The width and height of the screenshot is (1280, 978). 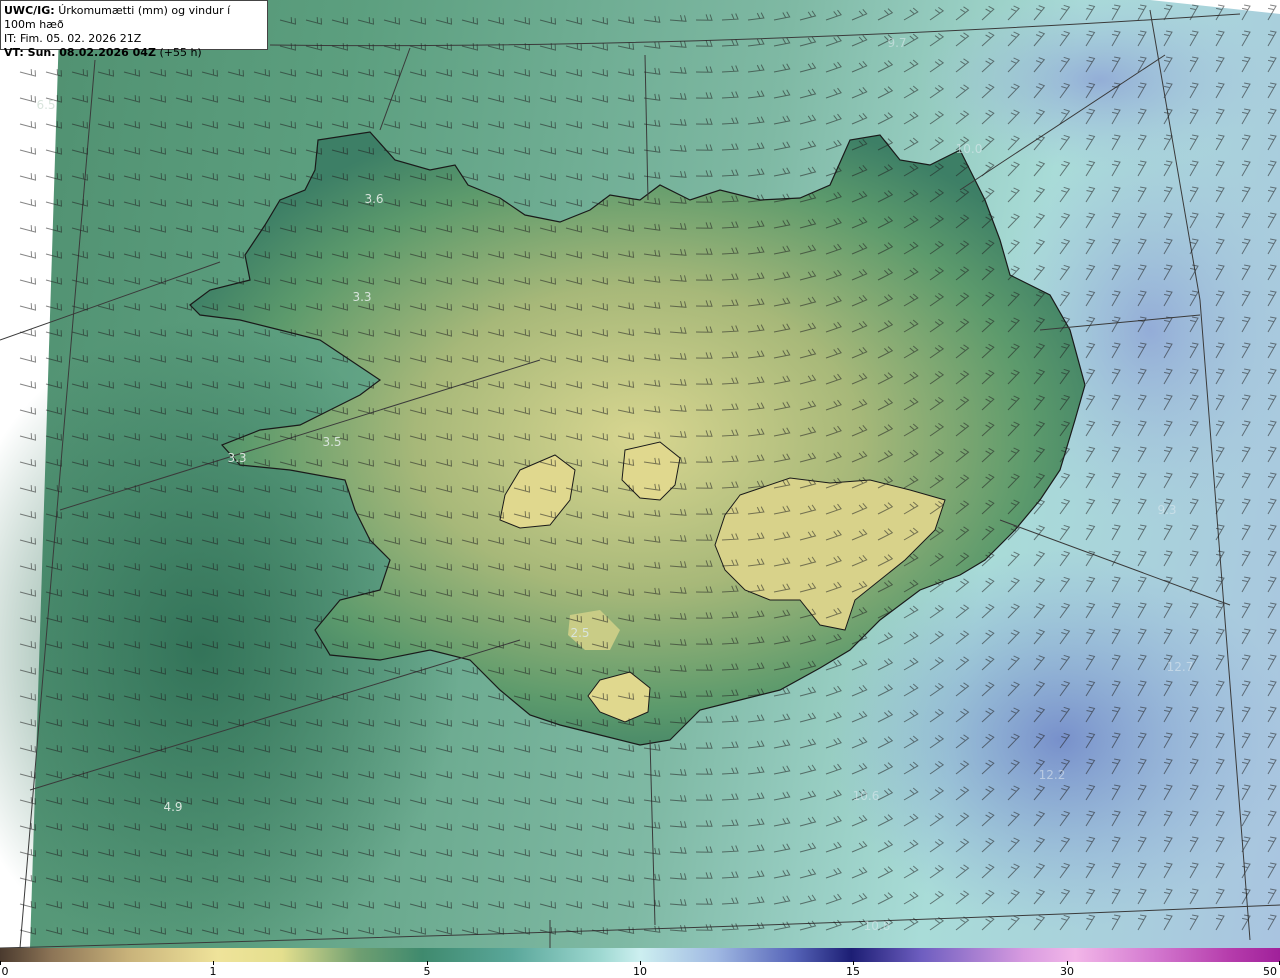 What do you see at coordinates (180, 52) in the screenshot?
I see `lead-time: (+55 h)` at bounding box center [180, 52].